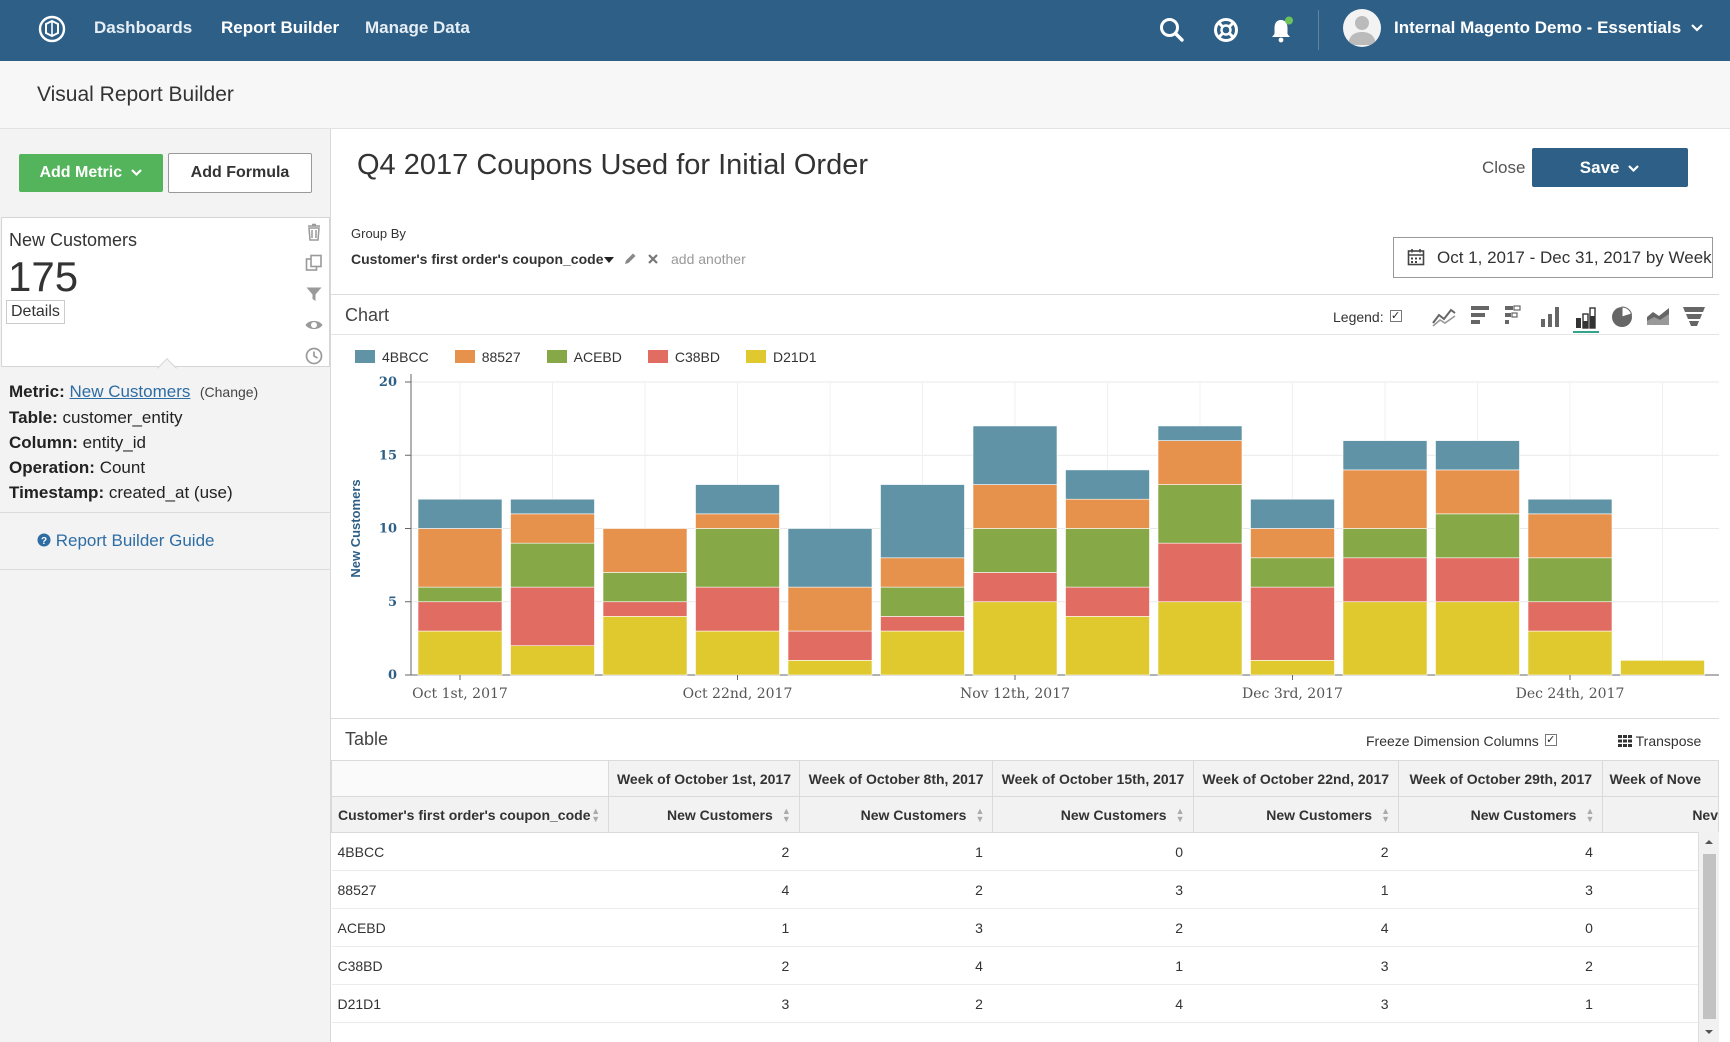 Image resolution: width=1730 pixels, height=1042 pixels. Describe the element at coordinates (1281, 30) in the screenshot. I see `notifications-bell-icon` at that location.